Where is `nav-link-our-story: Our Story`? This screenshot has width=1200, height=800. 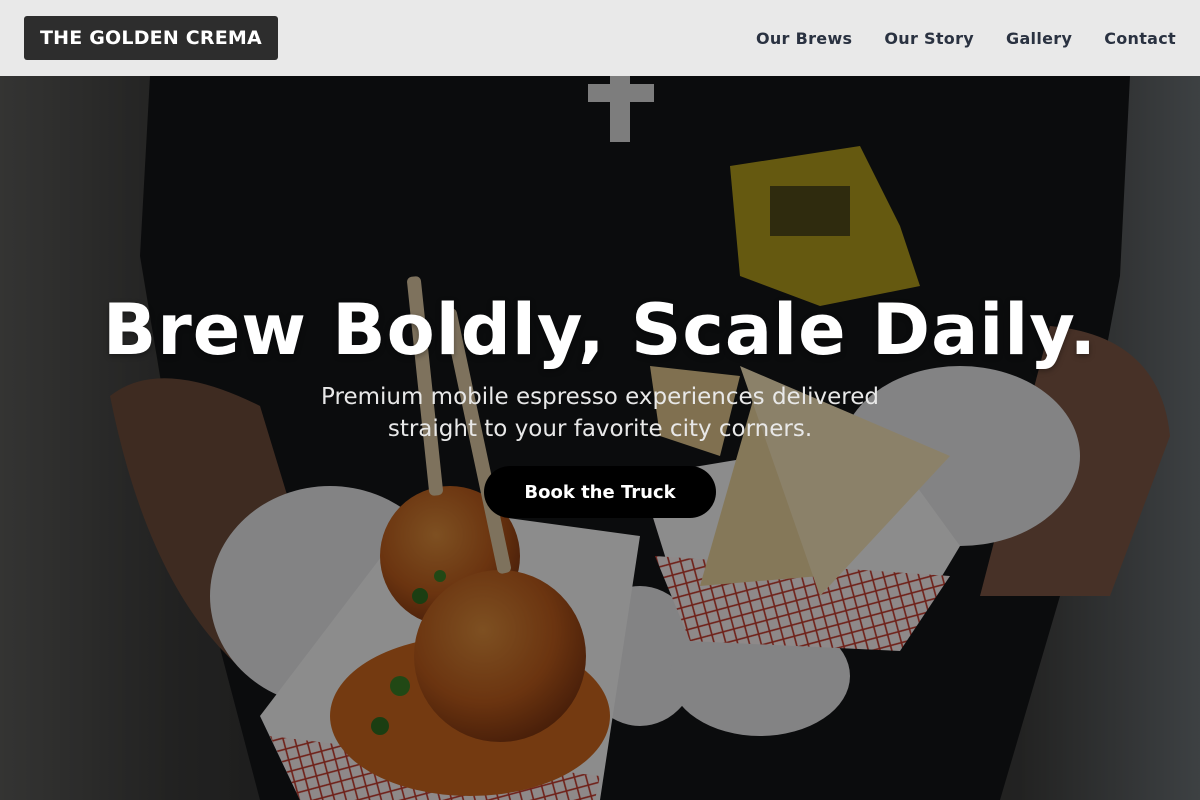 nav-link-our-story: Our Story is located at coordinates (929, 38).